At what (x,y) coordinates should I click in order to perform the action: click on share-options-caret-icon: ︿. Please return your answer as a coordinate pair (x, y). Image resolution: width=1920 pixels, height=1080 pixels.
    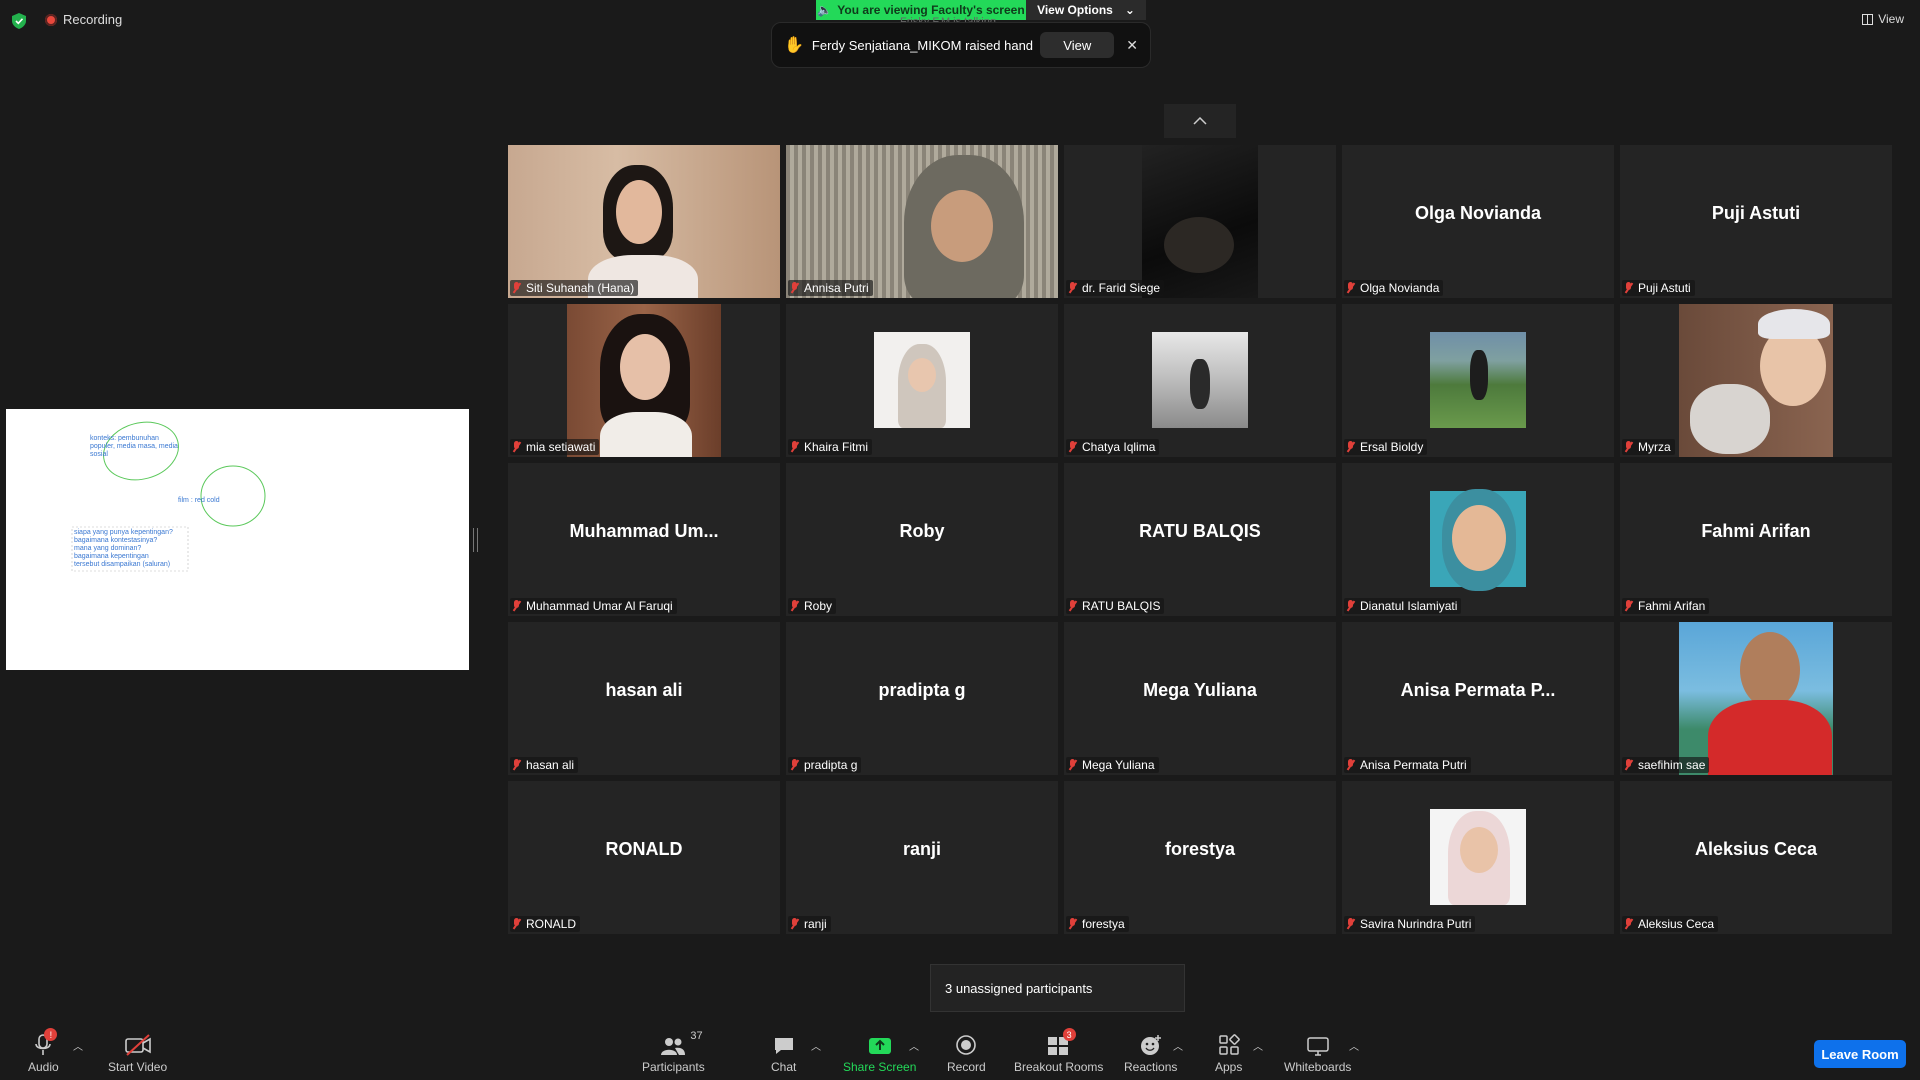
    Looking at the image, I should click on (914, 1045).